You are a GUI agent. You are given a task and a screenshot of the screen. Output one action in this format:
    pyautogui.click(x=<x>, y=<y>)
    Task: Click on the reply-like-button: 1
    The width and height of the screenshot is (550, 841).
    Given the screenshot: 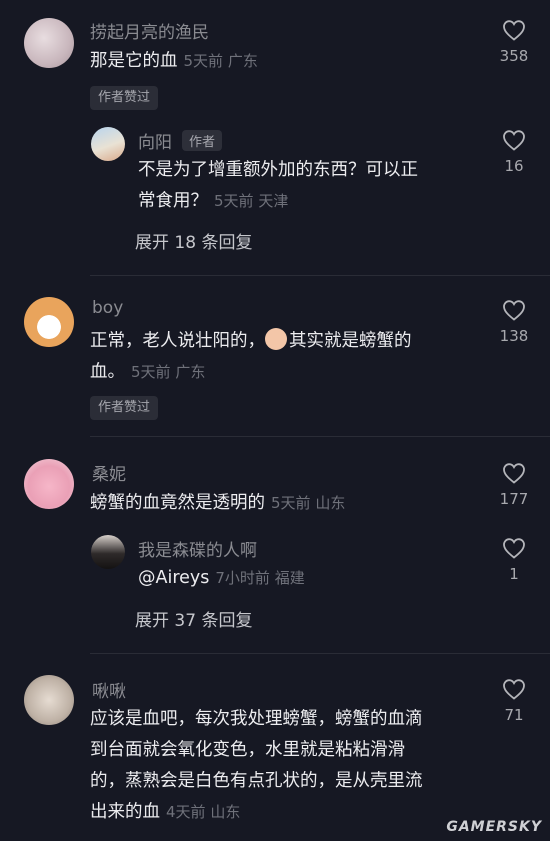 What is the action you would take?
    pyautogui.click(x=514, y=560)
    